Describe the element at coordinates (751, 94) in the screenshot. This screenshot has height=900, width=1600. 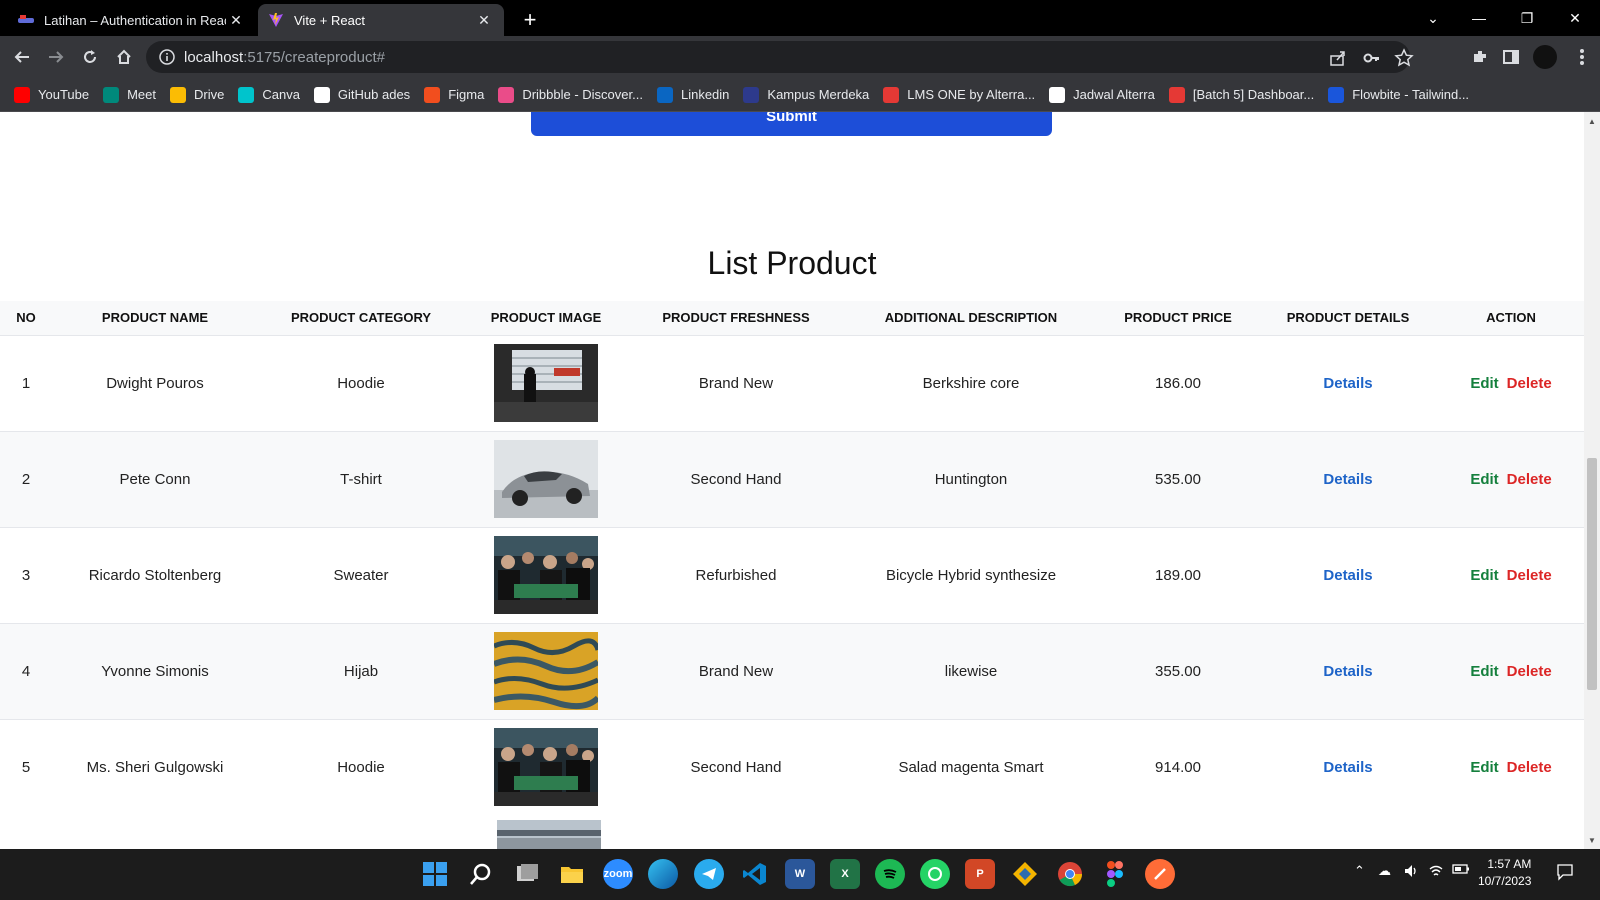
I see `kampus-merdeka-icon` at that location.